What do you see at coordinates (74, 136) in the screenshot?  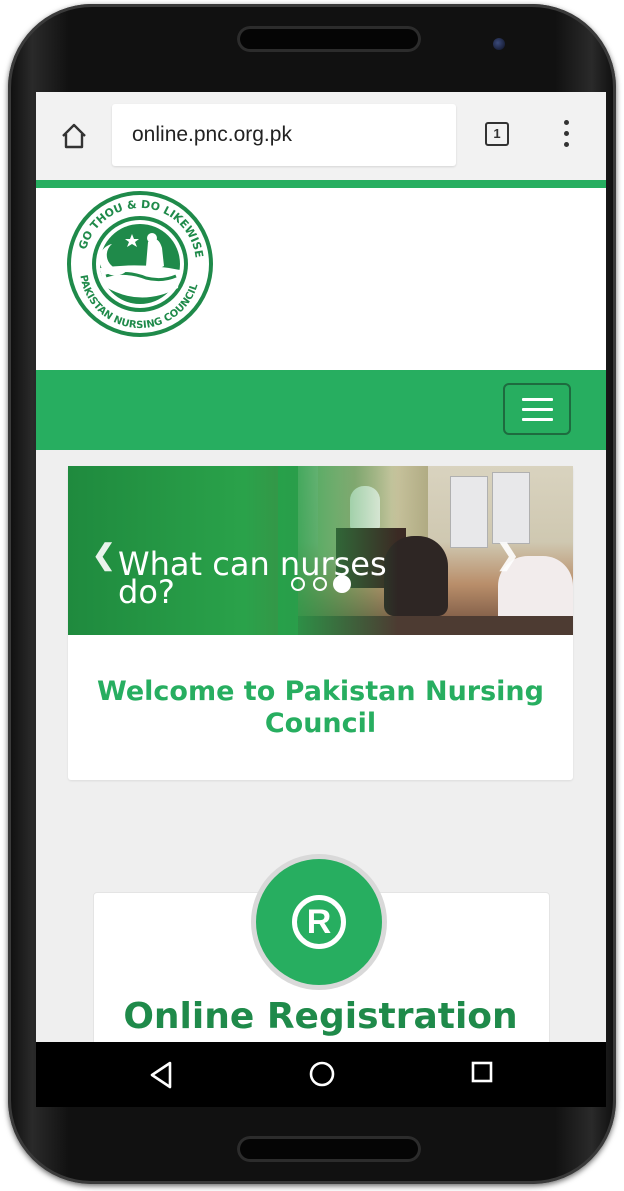 I see `home-icon` at bounding box center [74, 136].